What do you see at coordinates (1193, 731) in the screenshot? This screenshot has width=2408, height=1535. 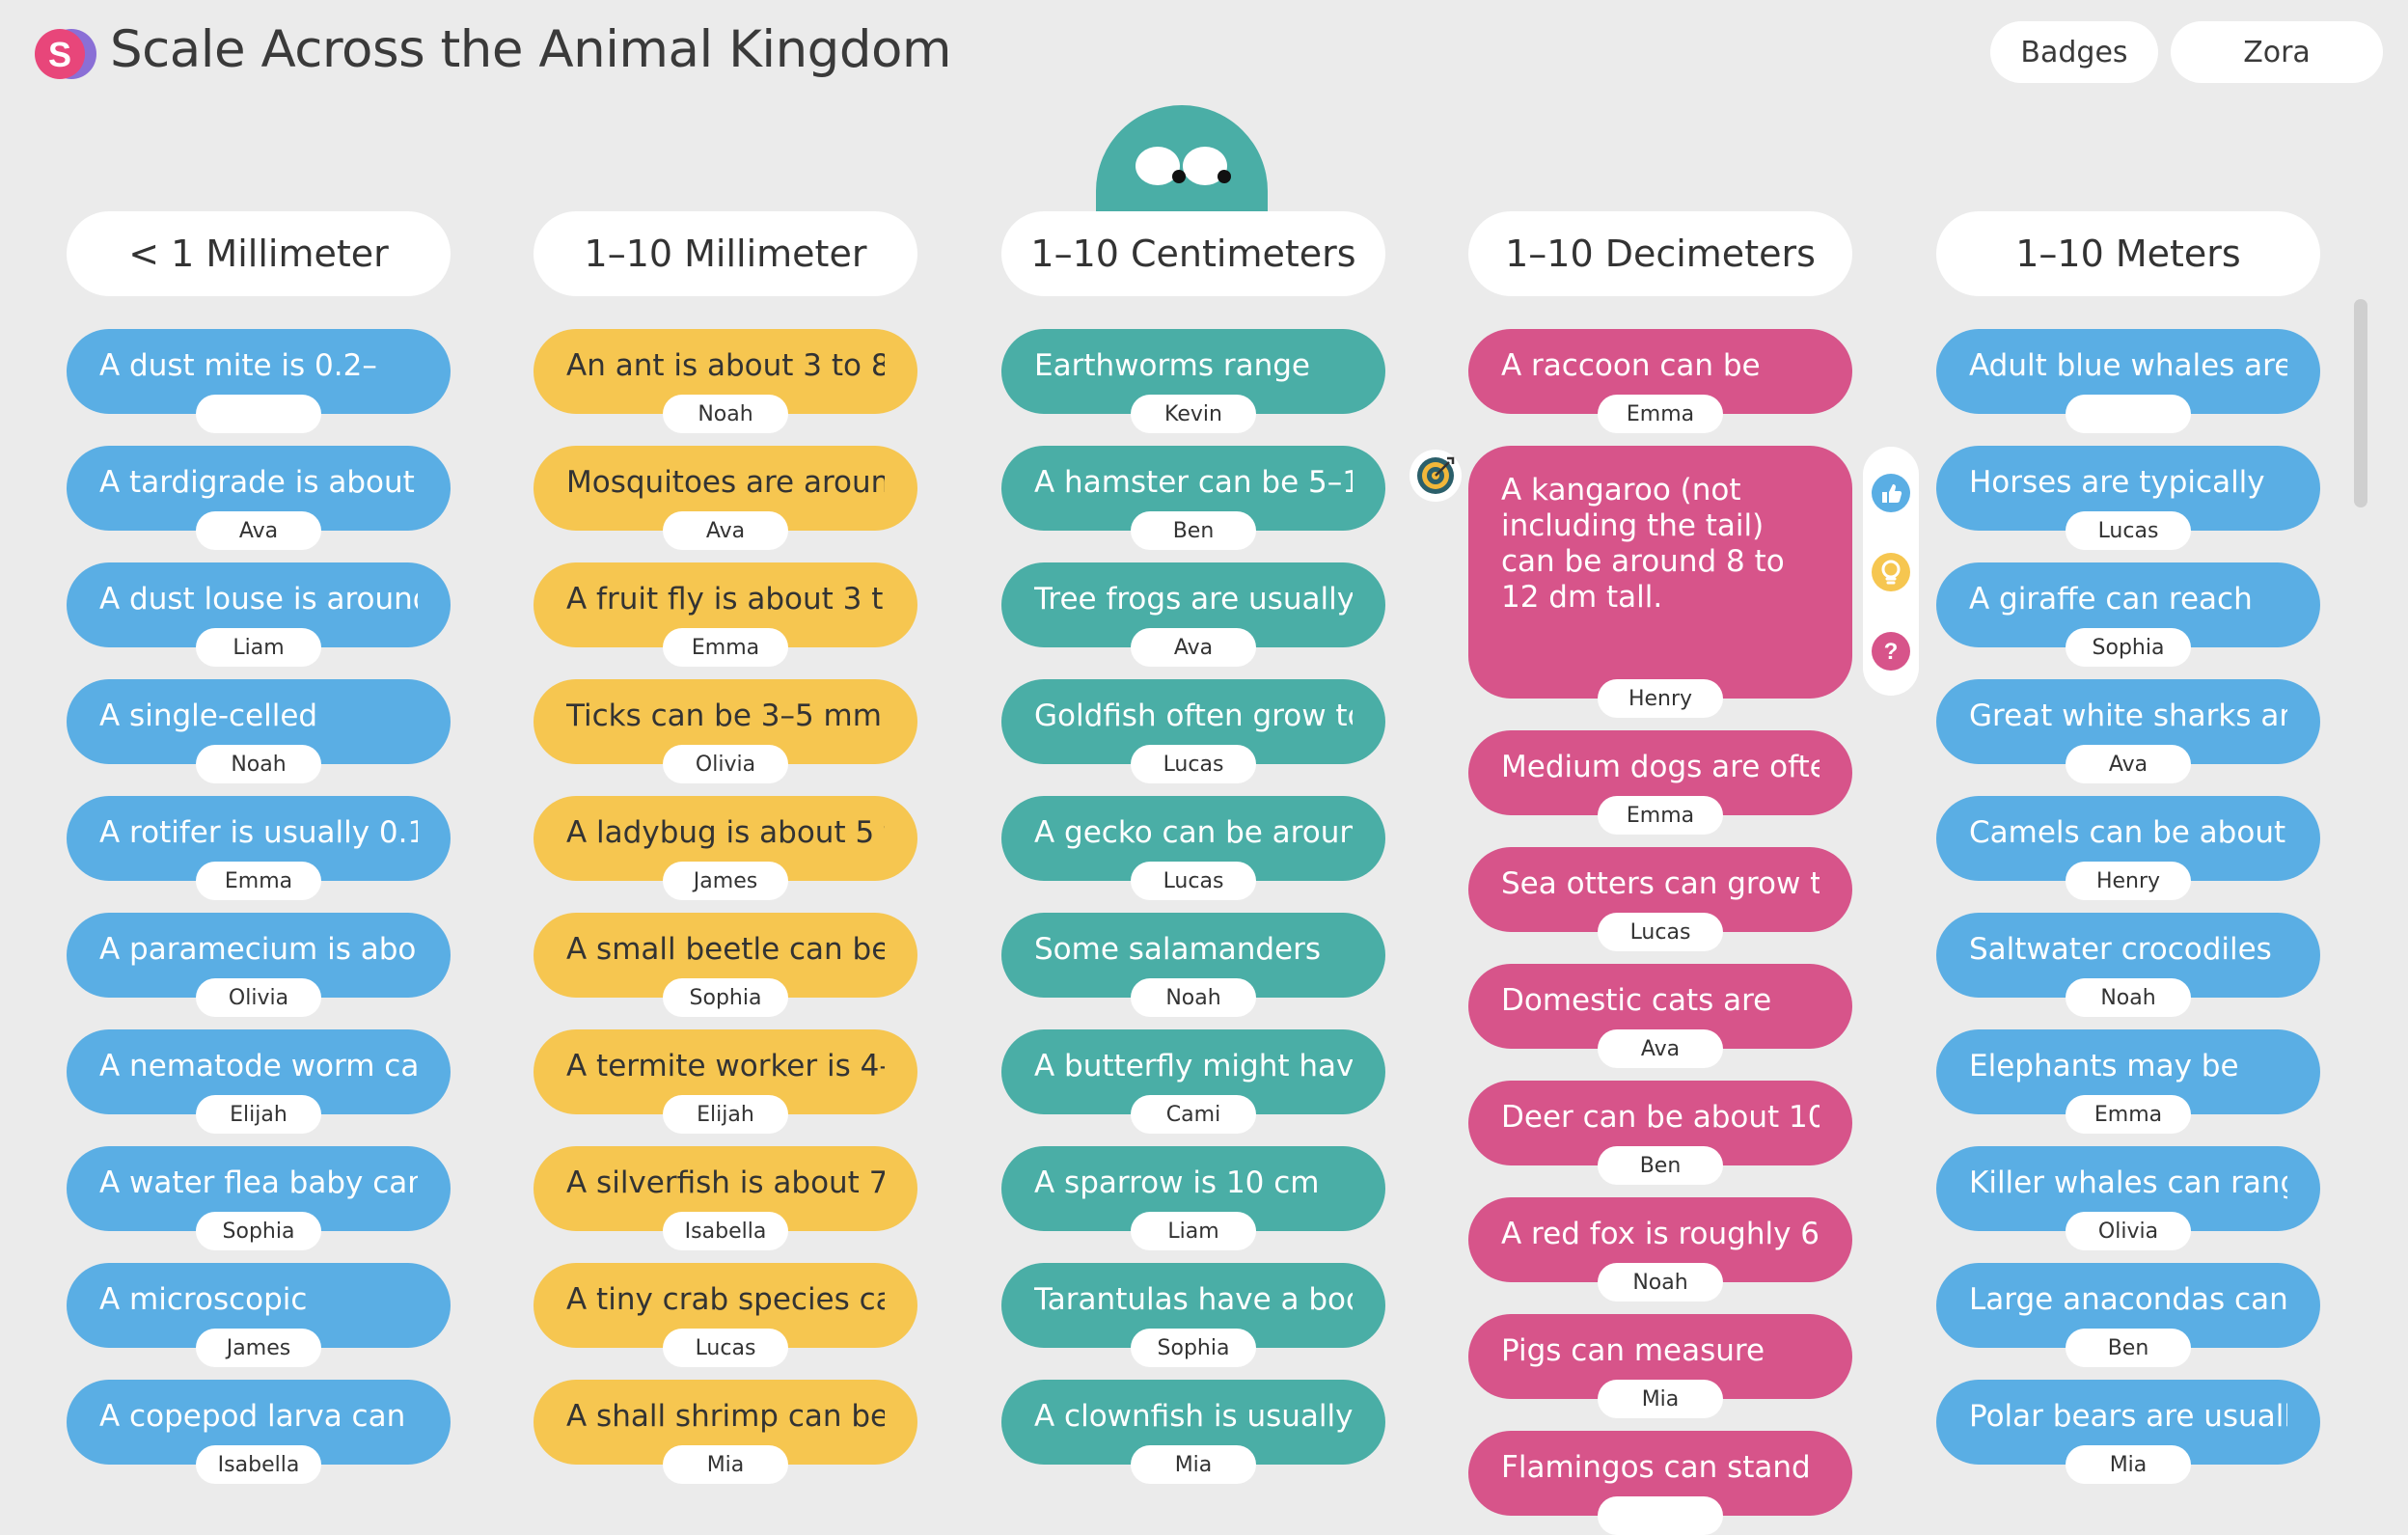 I see `post-card: Goldfish often grow to Lucas` at bounding box center [1193, 731].